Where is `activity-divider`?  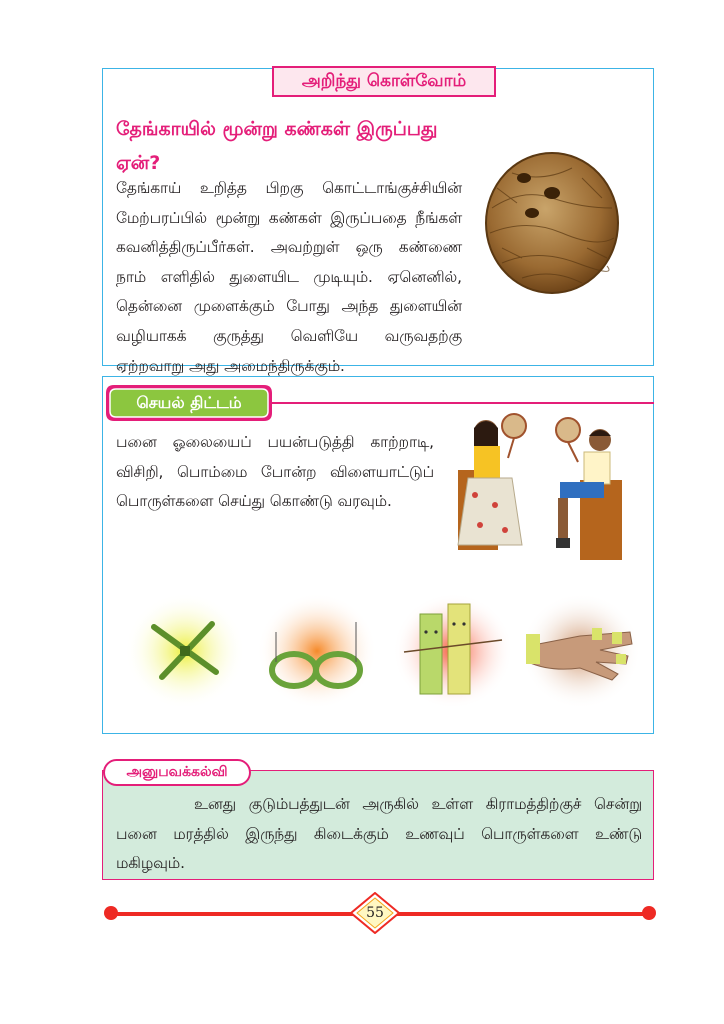 activity-divider is located at coordinates (462, 403).